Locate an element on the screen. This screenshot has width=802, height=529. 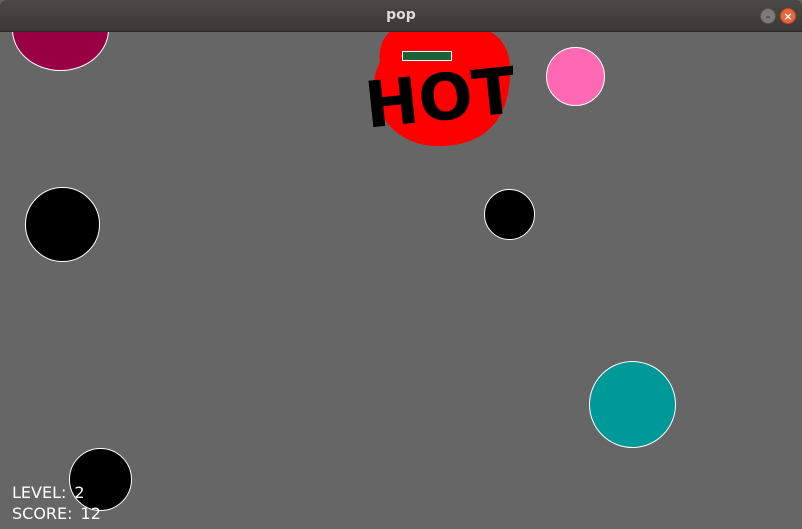
level-value: 2 is located at coordinates (79, 492).